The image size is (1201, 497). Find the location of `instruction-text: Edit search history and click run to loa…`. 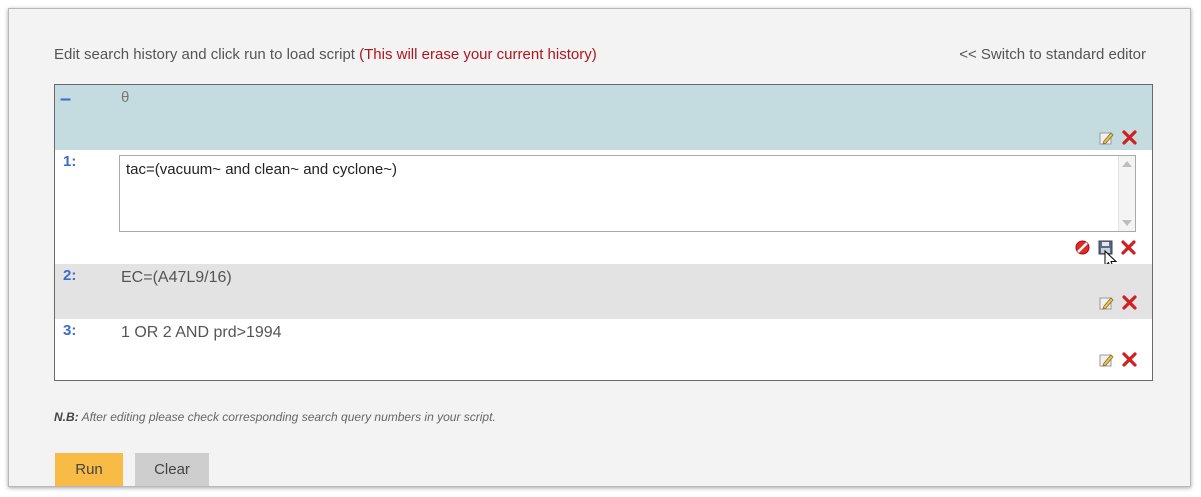

instruction-text: Edit search history and click run to loa… is located at coordinates (325, 54).